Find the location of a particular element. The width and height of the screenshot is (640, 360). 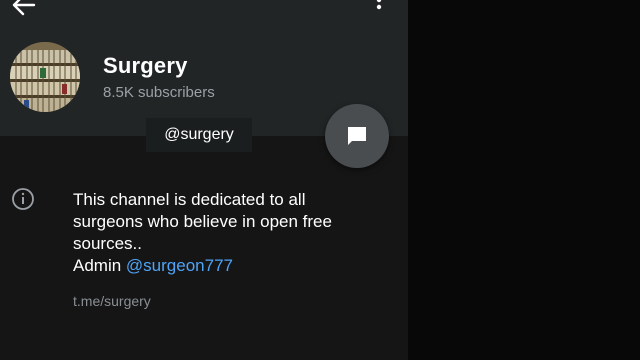

bookshelf-image is located at coordinates (45, 77).